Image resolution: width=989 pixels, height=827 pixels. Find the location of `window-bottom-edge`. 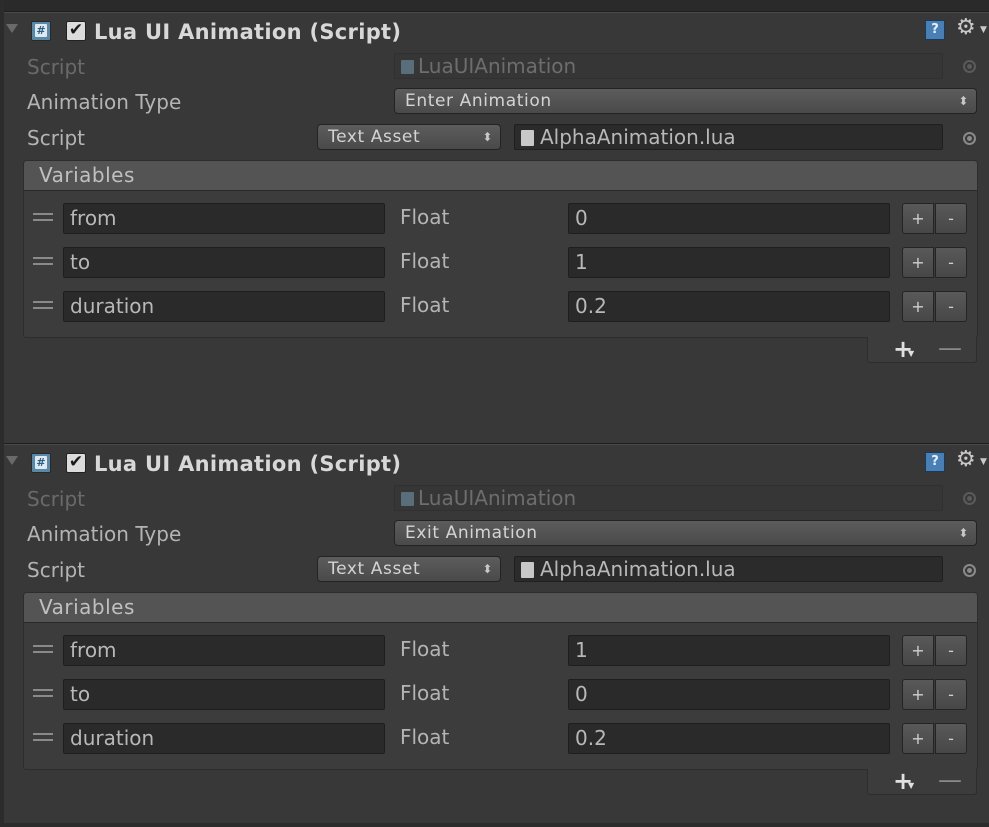

window-bottom-edge is located at coordinates (494, 825).